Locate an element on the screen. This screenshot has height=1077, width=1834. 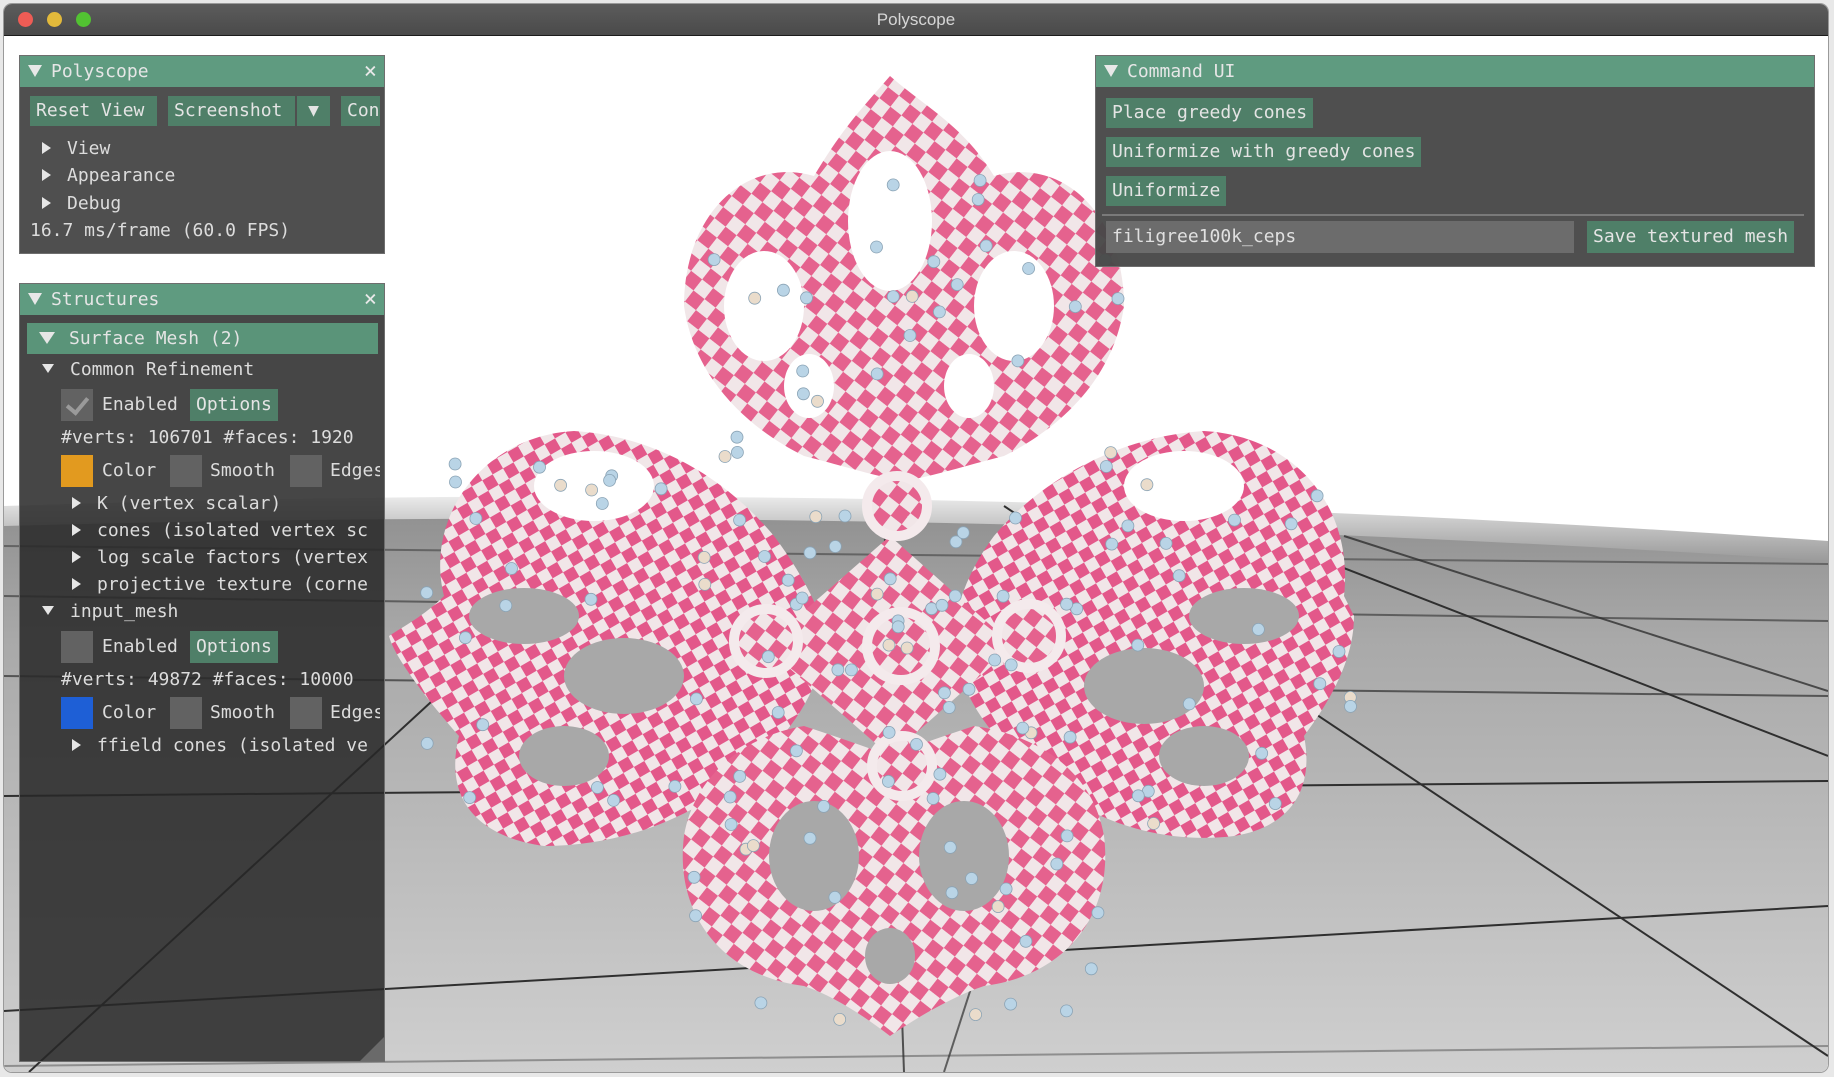
filename-input is located at coordinates (1340, 237).